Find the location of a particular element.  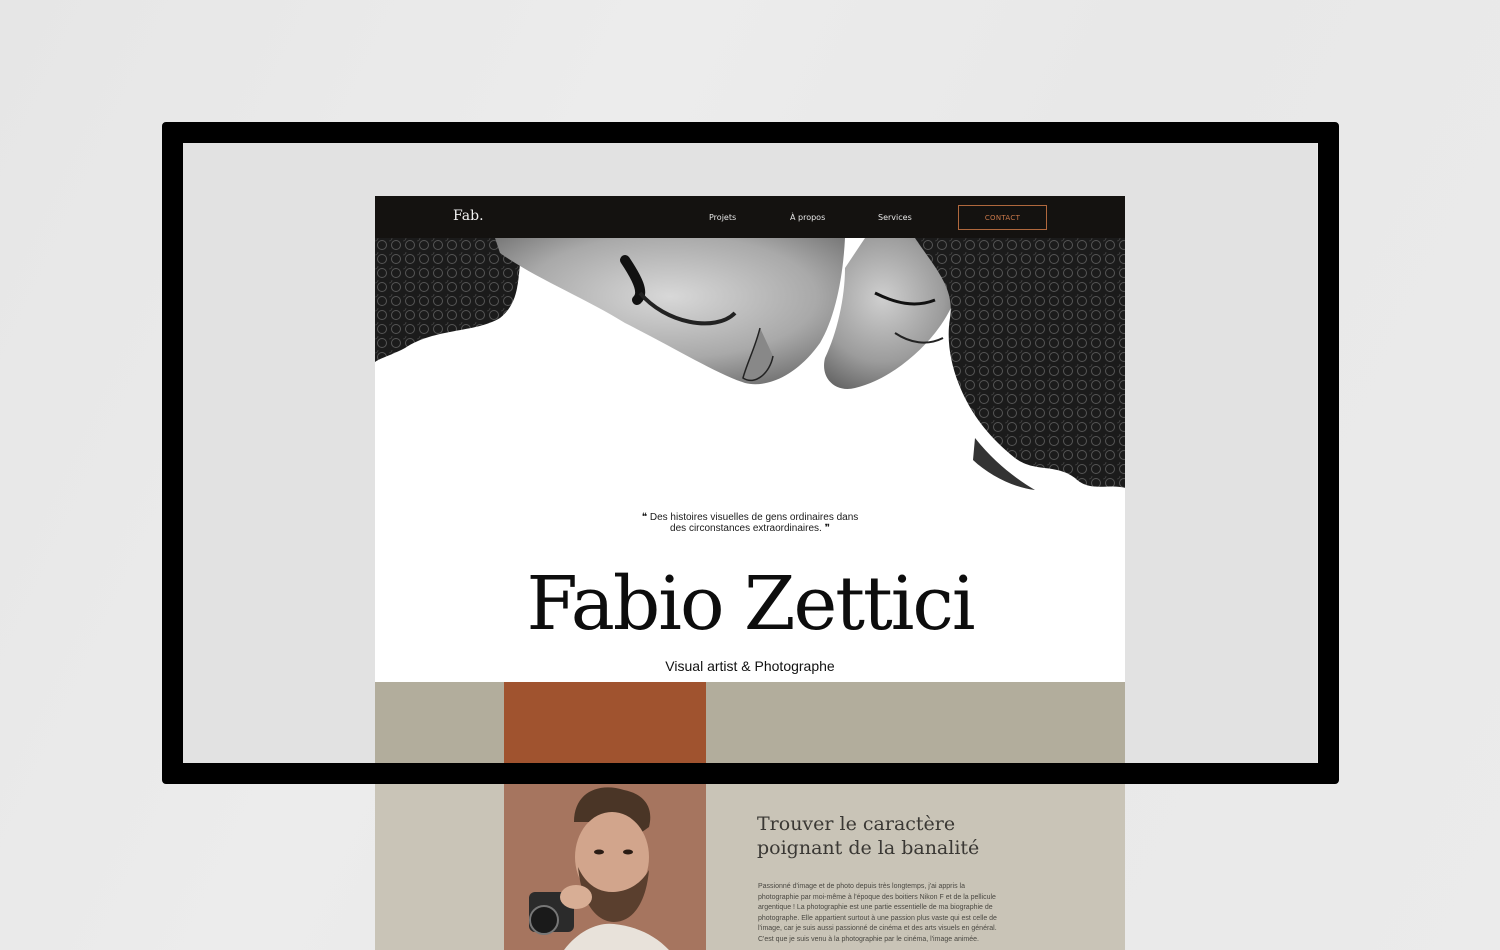

hero-name: Fabio Zettici is located at coordinates (750, 604).